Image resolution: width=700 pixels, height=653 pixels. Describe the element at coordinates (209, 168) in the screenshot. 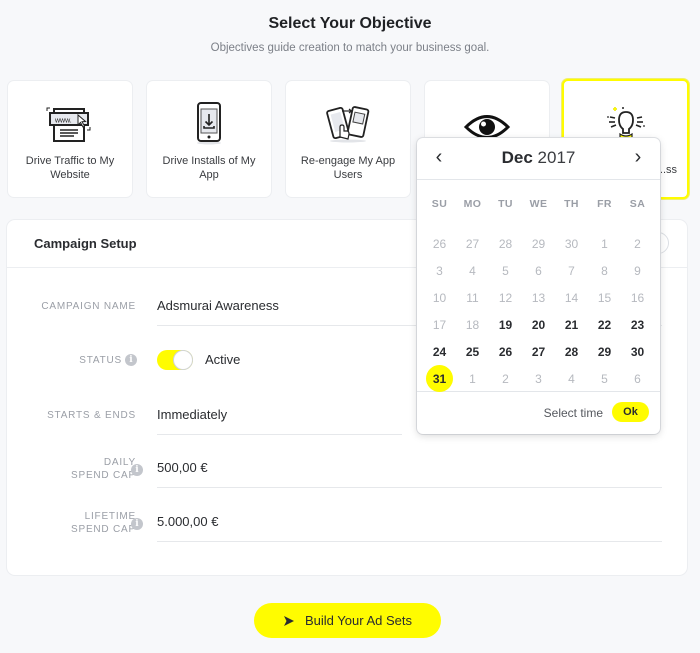

I see `objective-label: Drive Installs of My App` at that location.